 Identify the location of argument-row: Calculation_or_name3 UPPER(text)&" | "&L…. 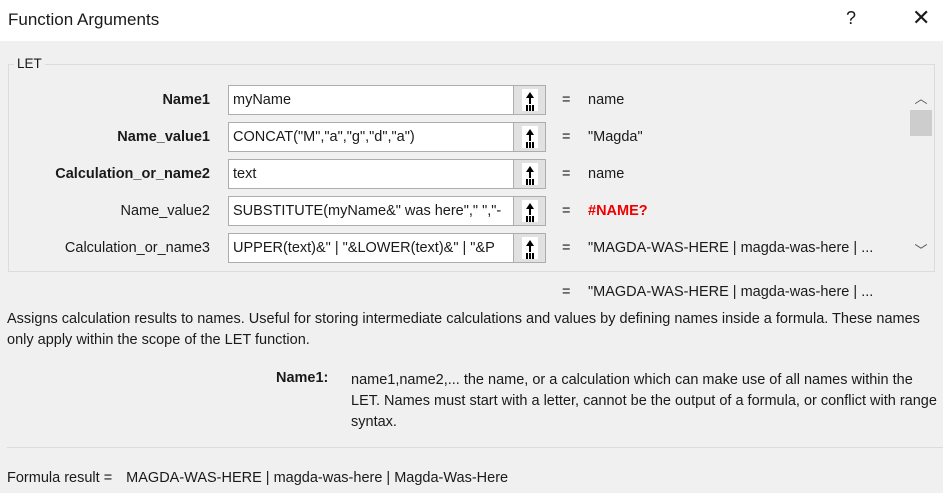
(450, 248).